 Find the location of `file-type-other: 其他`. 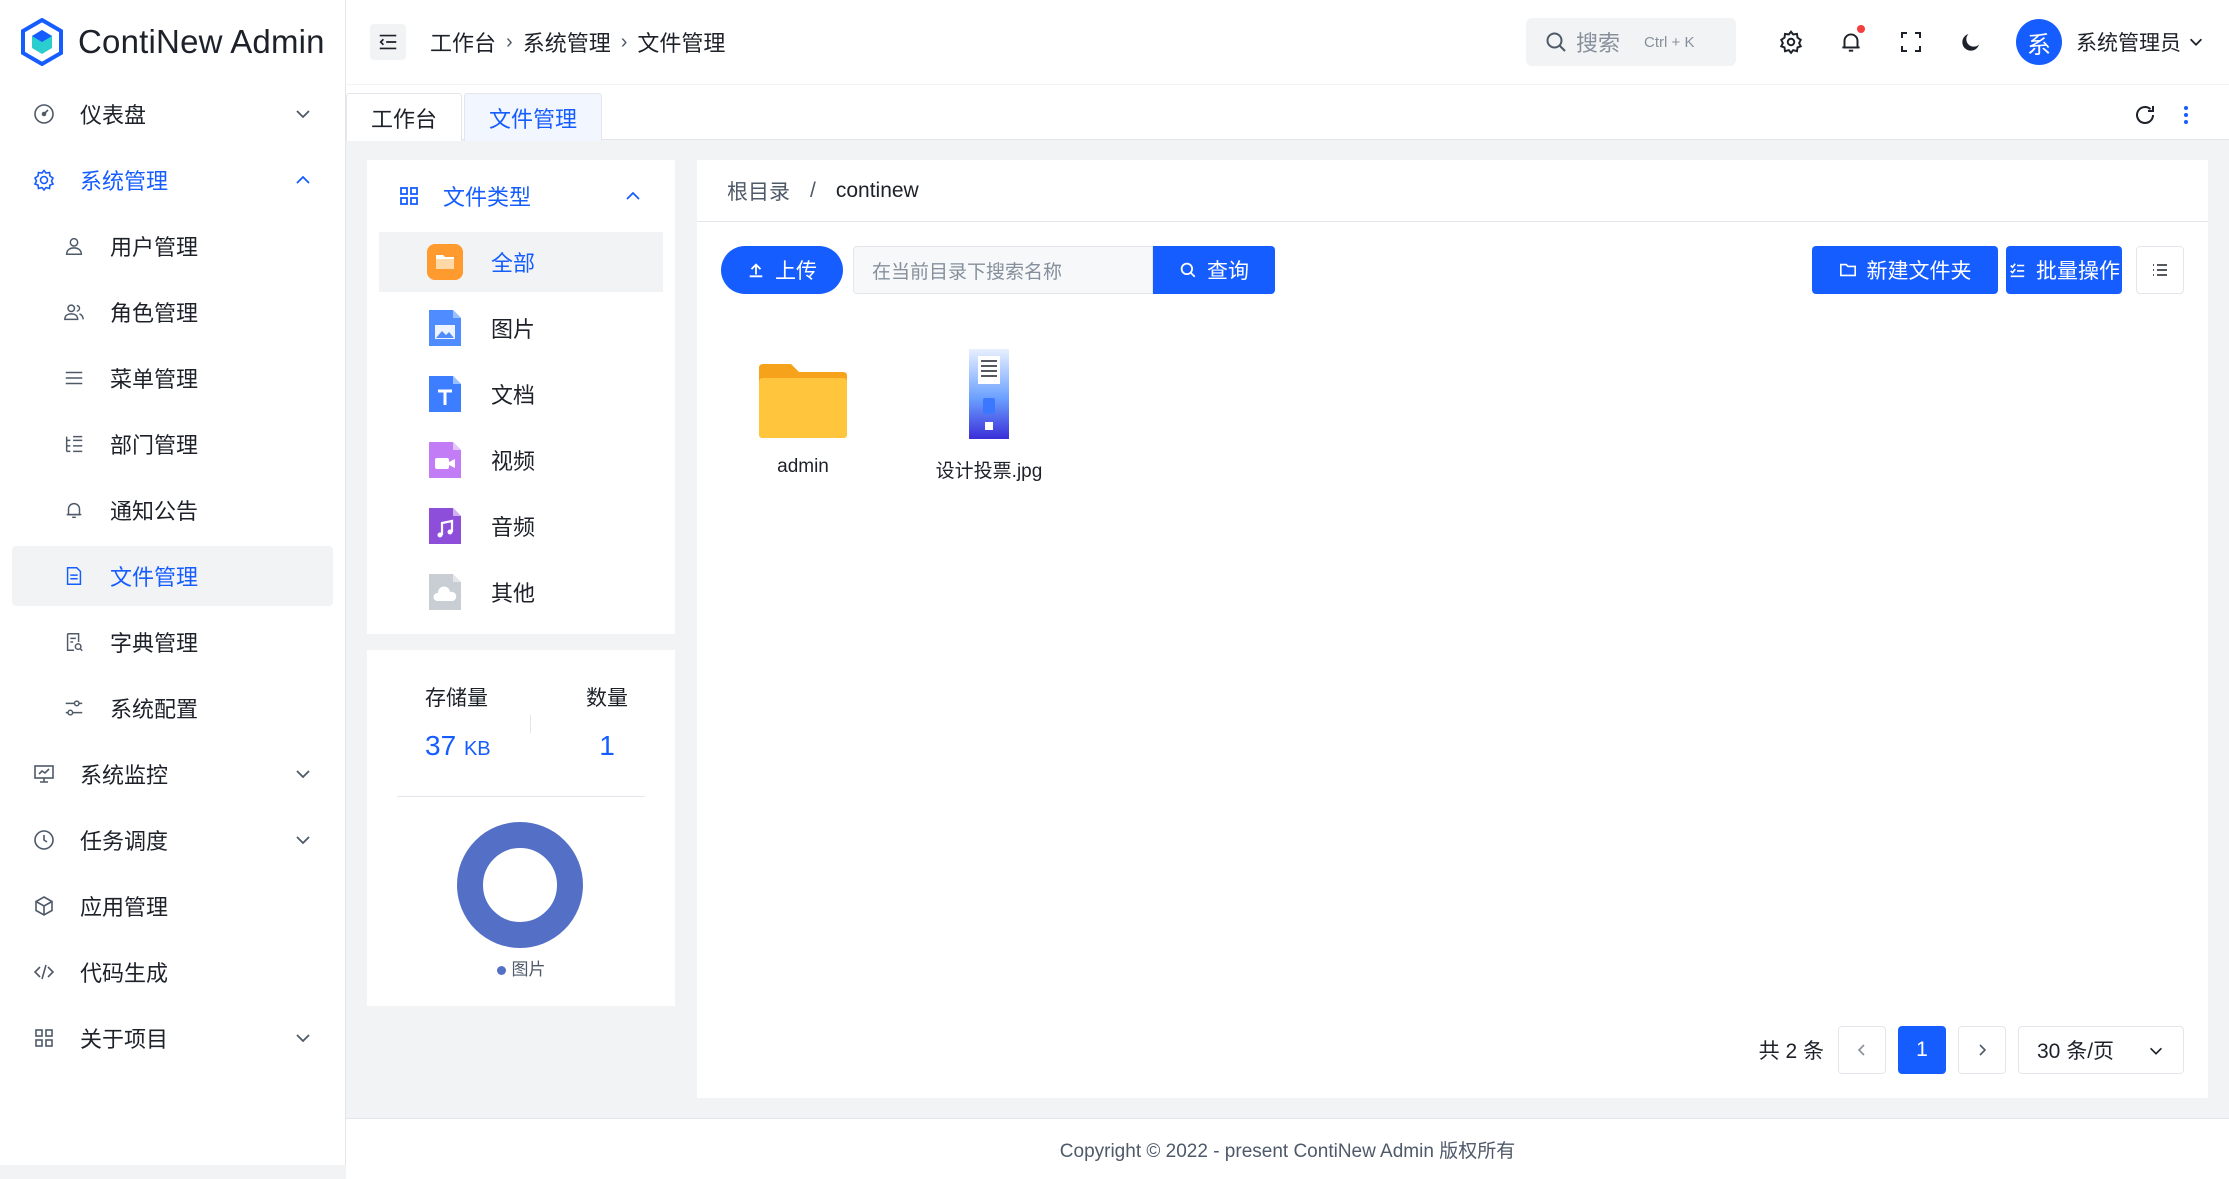

file-type-other: 其他 is located at coordinates (521, 592).